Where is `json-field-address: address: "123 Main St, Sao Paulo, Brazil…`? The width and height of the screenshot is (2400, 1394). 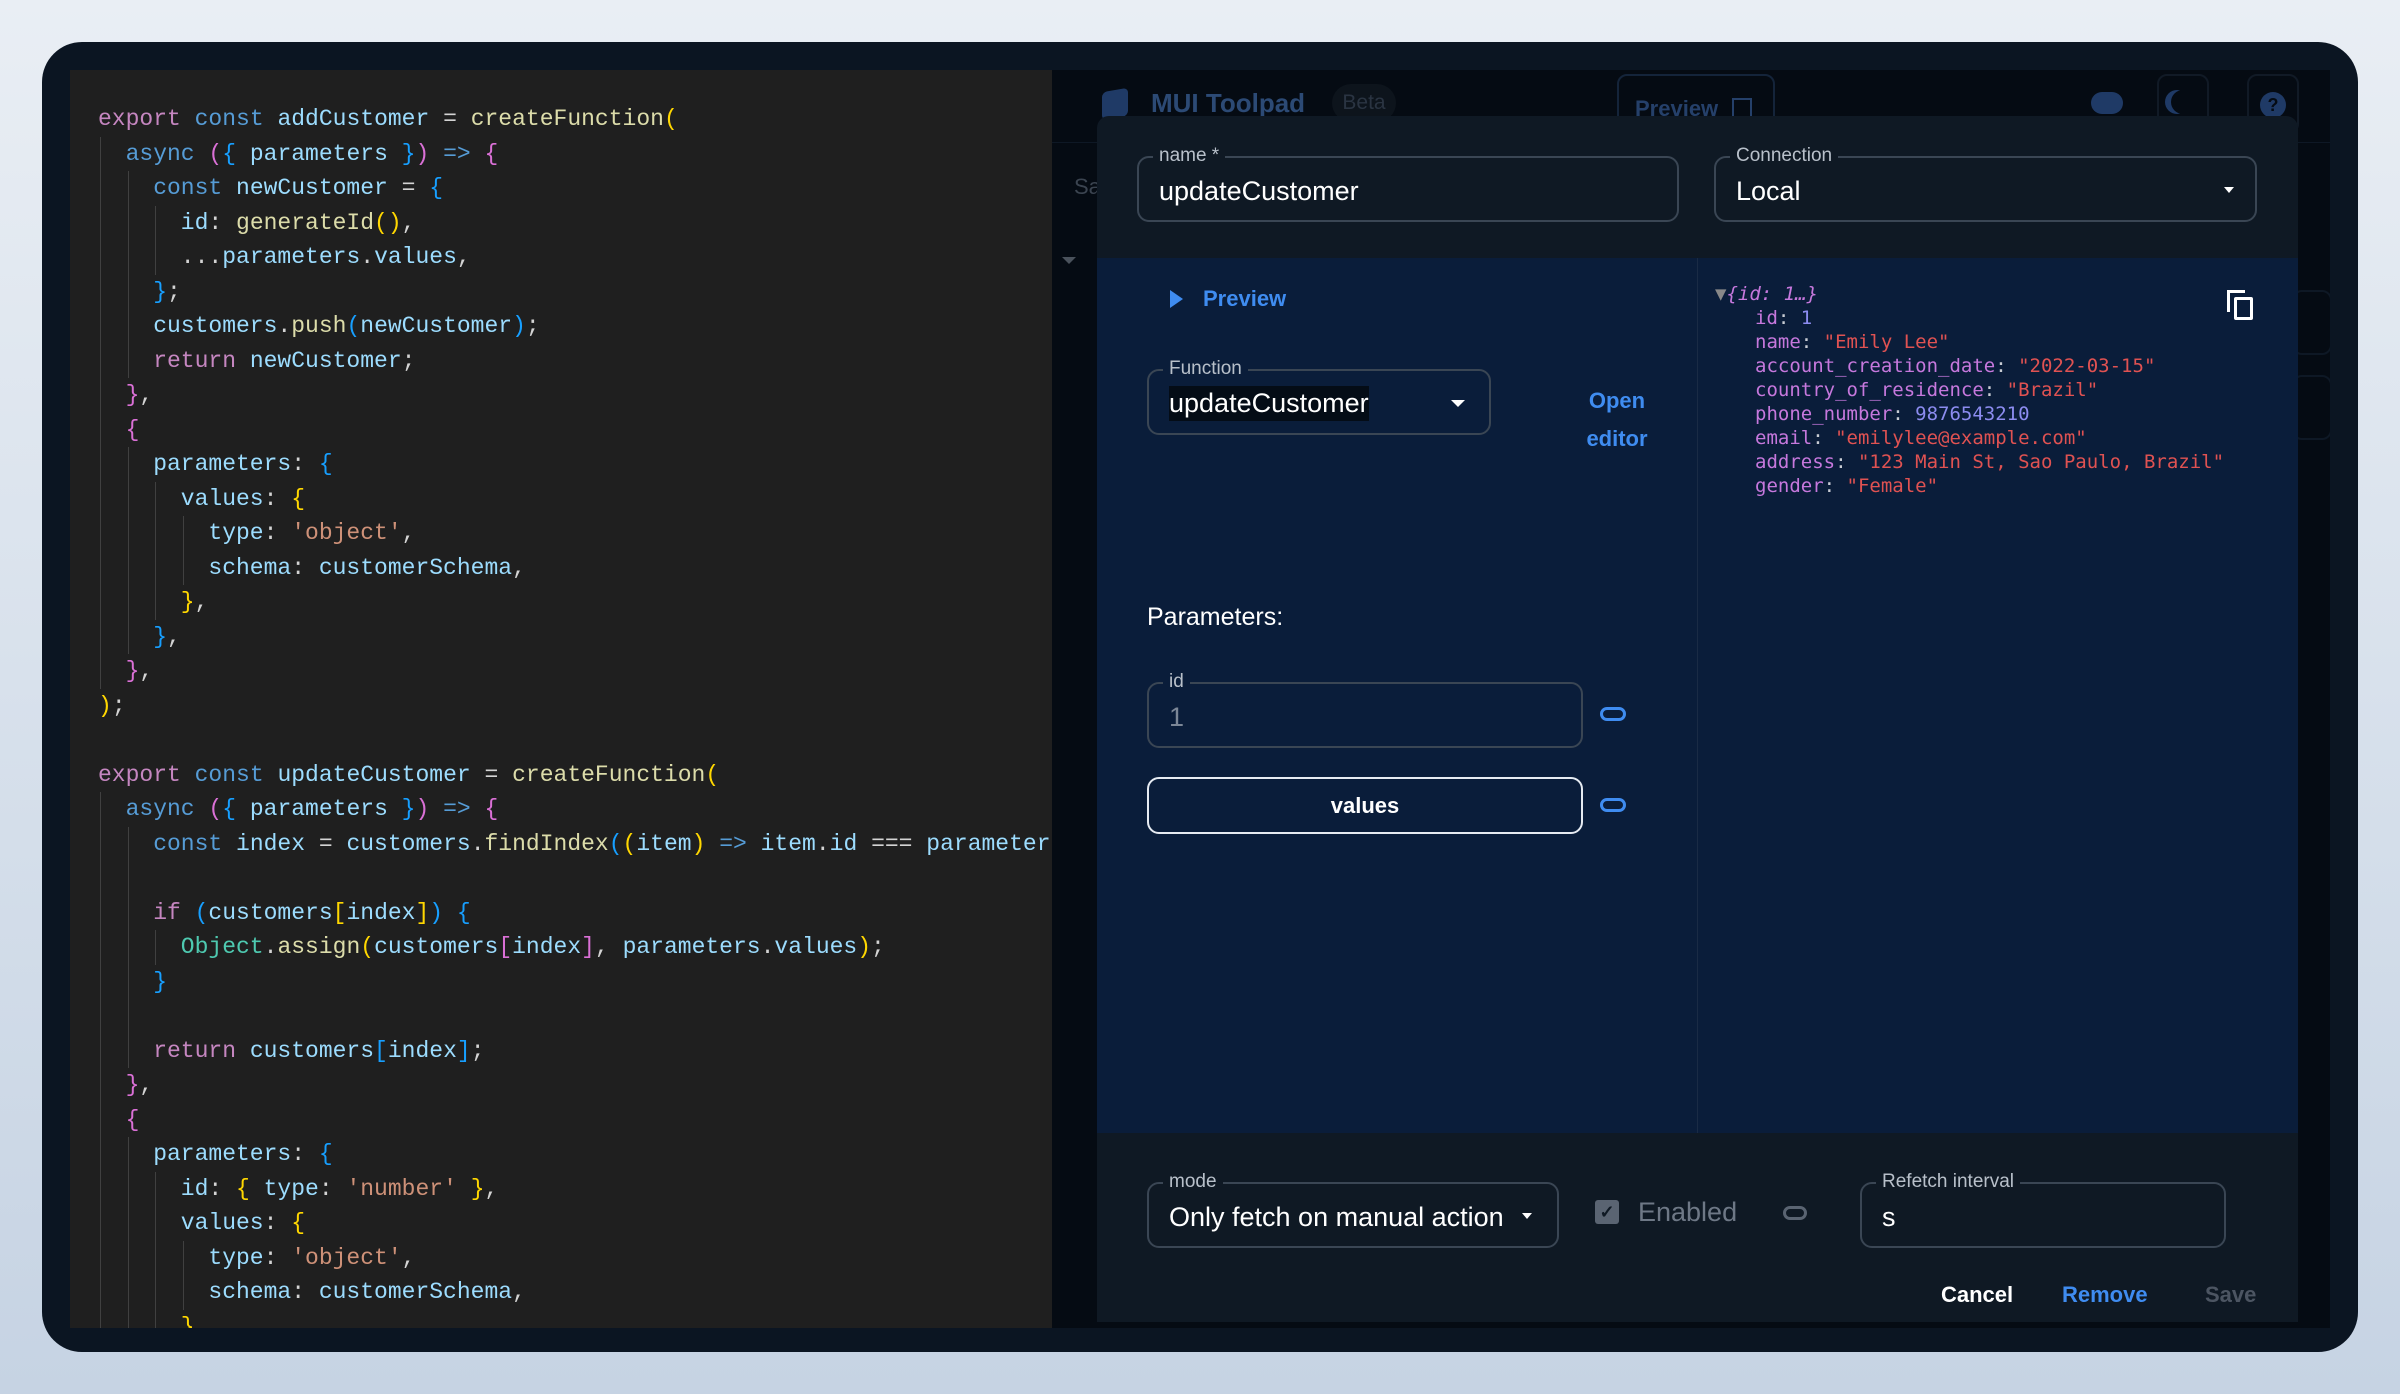 json-field-address: address: "123 Main St, Sao Paulo, Brazil… is located at coordinates (1989, 462).